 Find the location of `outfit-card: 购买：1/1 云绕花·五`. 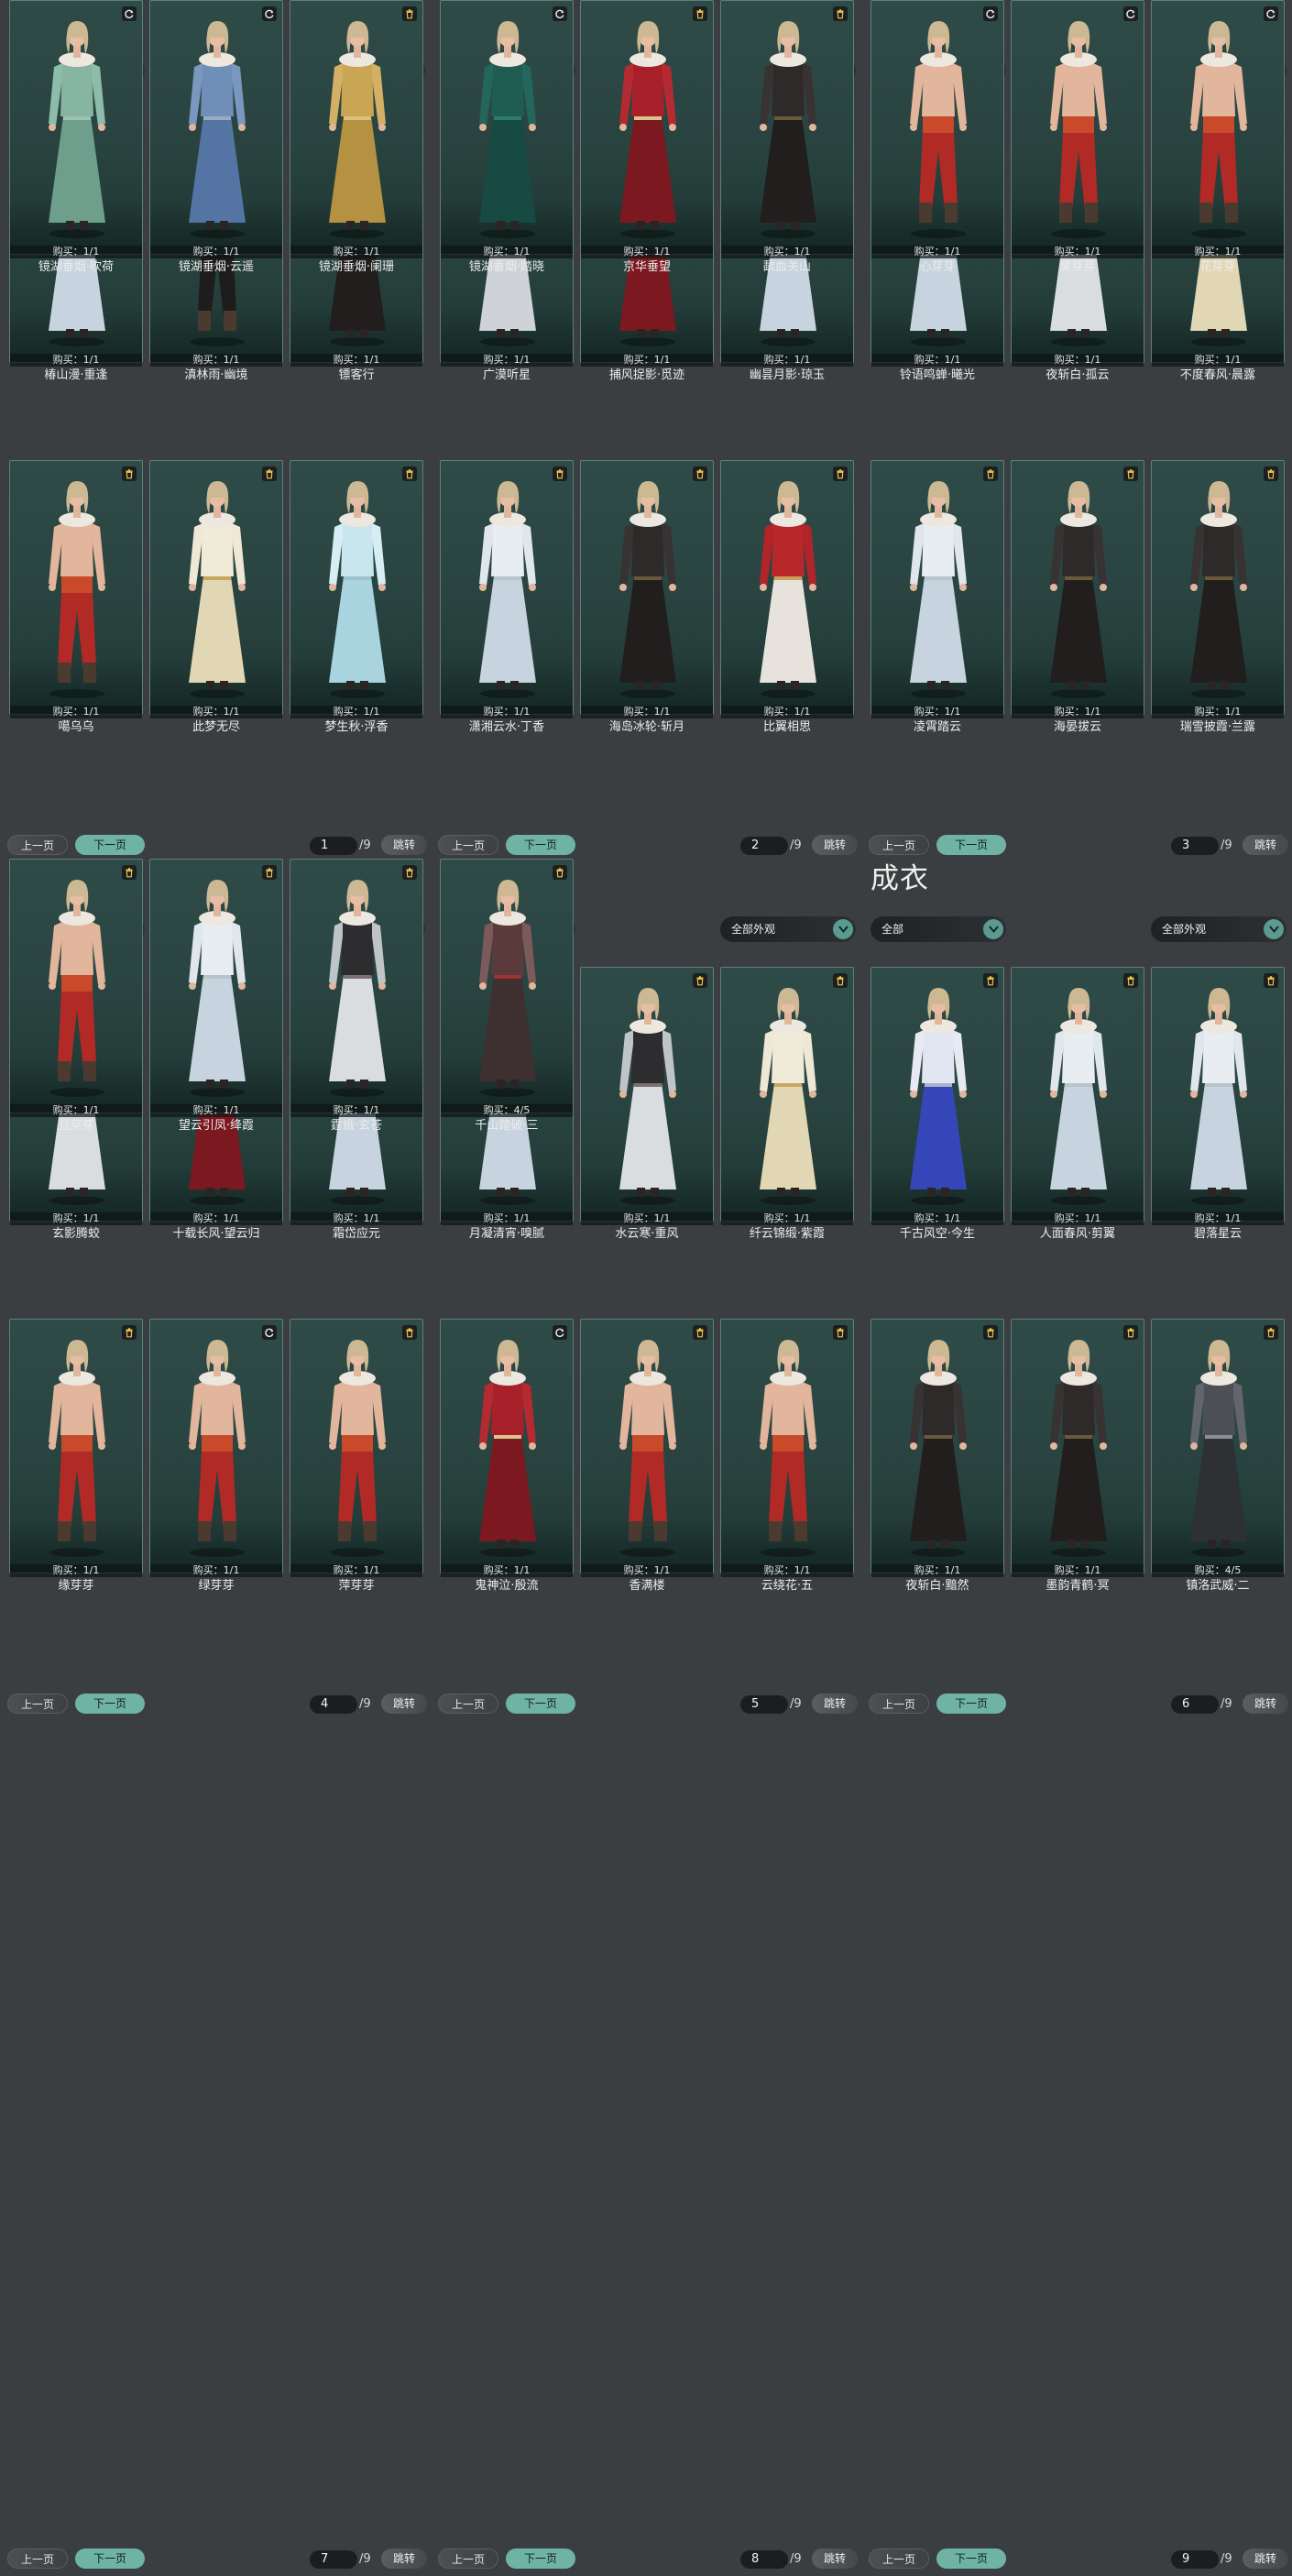

outfit-card: 购买：1/1 云绕花·五 is located at coordinates (787, 1456).